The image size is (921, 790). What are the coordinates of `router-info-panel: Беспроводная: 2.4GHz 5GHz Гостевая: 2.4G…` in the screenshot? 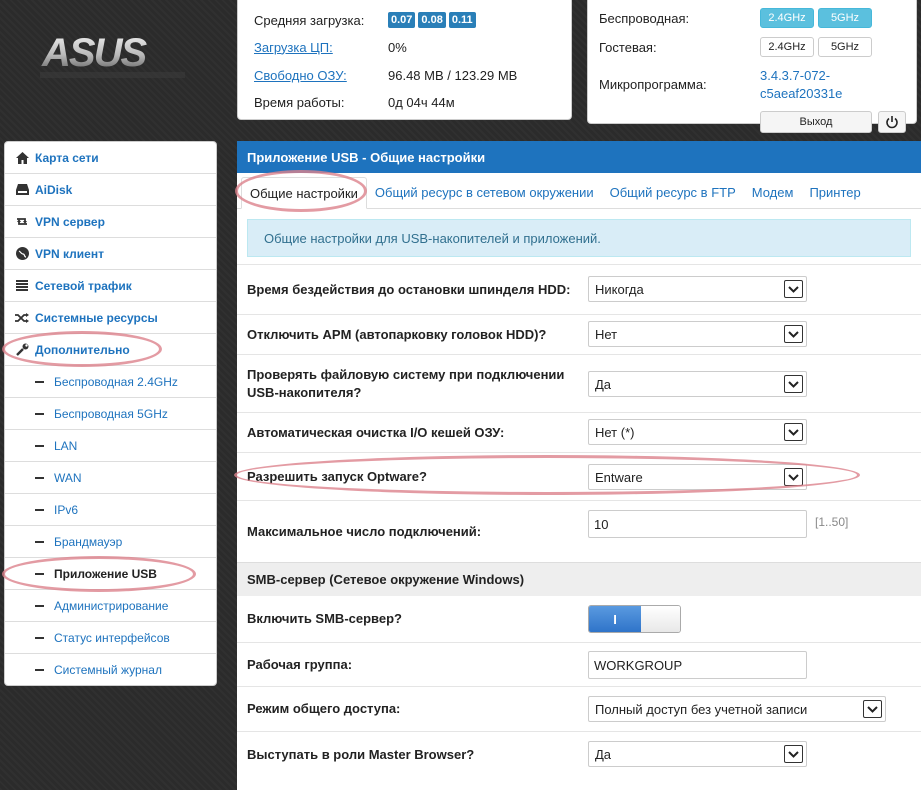 It's located at (752, 66).